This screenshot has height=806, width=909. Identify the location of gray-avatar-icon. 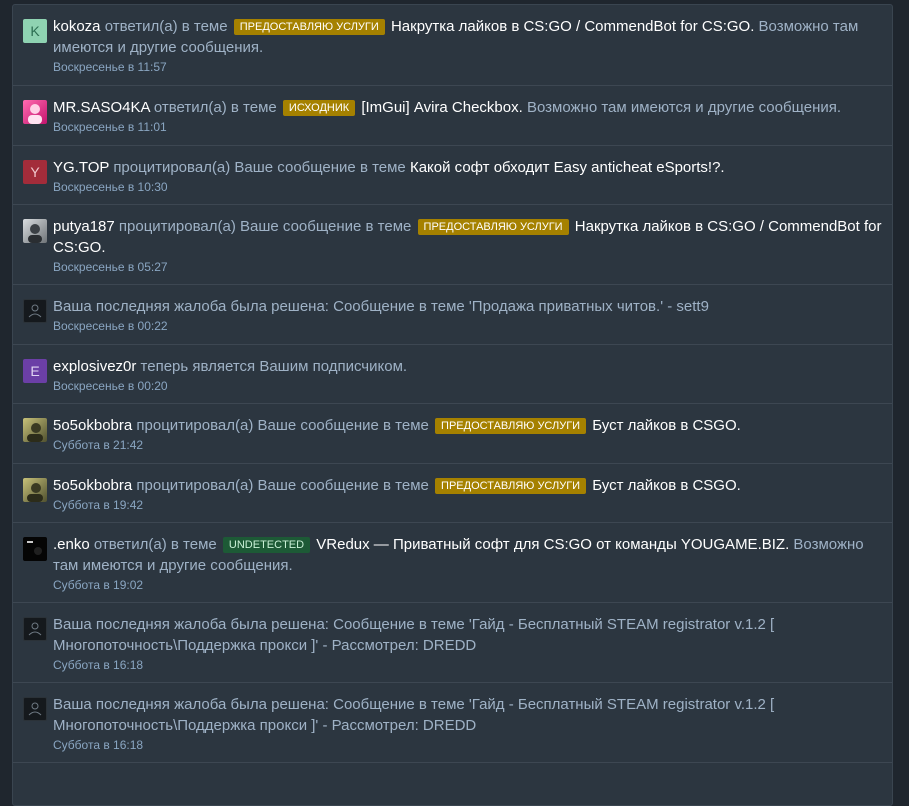
(35, 231).